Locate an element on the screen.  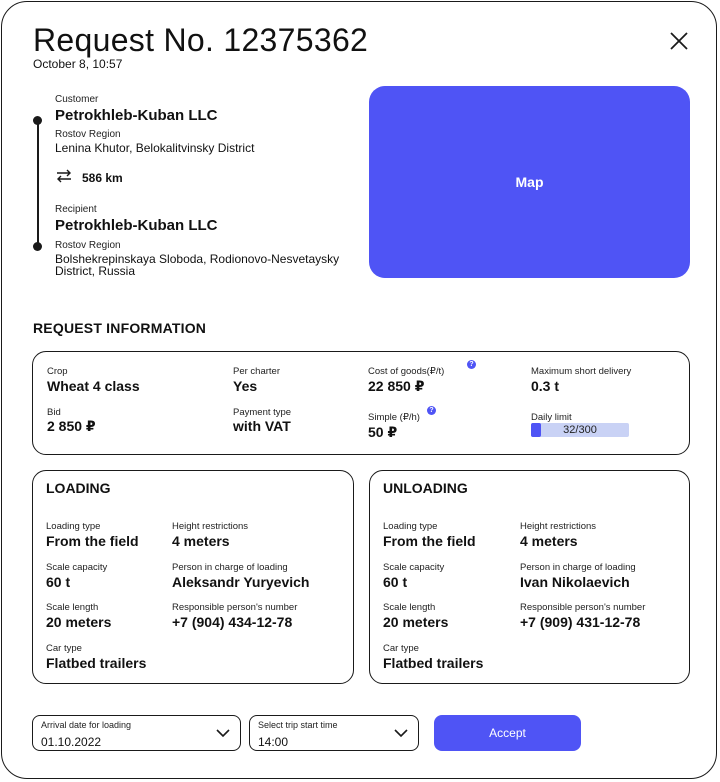
trip-start-select: Select trip start time 14:00 is located at coordinates (334, 733).